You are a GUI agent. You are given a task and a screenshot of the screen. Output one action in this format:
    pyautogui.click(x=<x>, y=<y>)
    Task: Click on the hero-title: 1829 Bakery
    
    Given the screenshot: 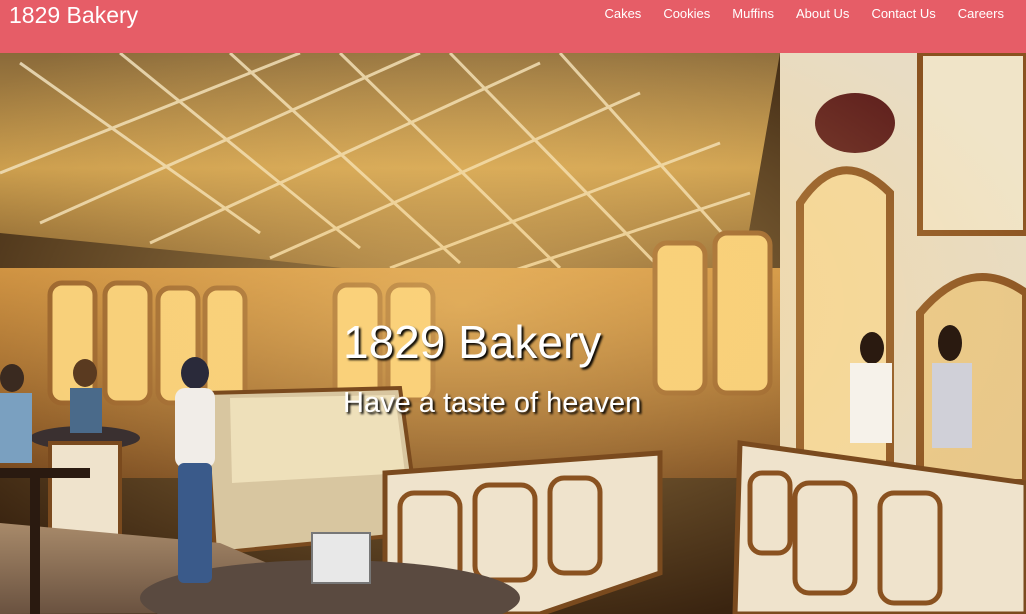 What is the action you would take?
    pyautogui.click(x=472, y=342)
    